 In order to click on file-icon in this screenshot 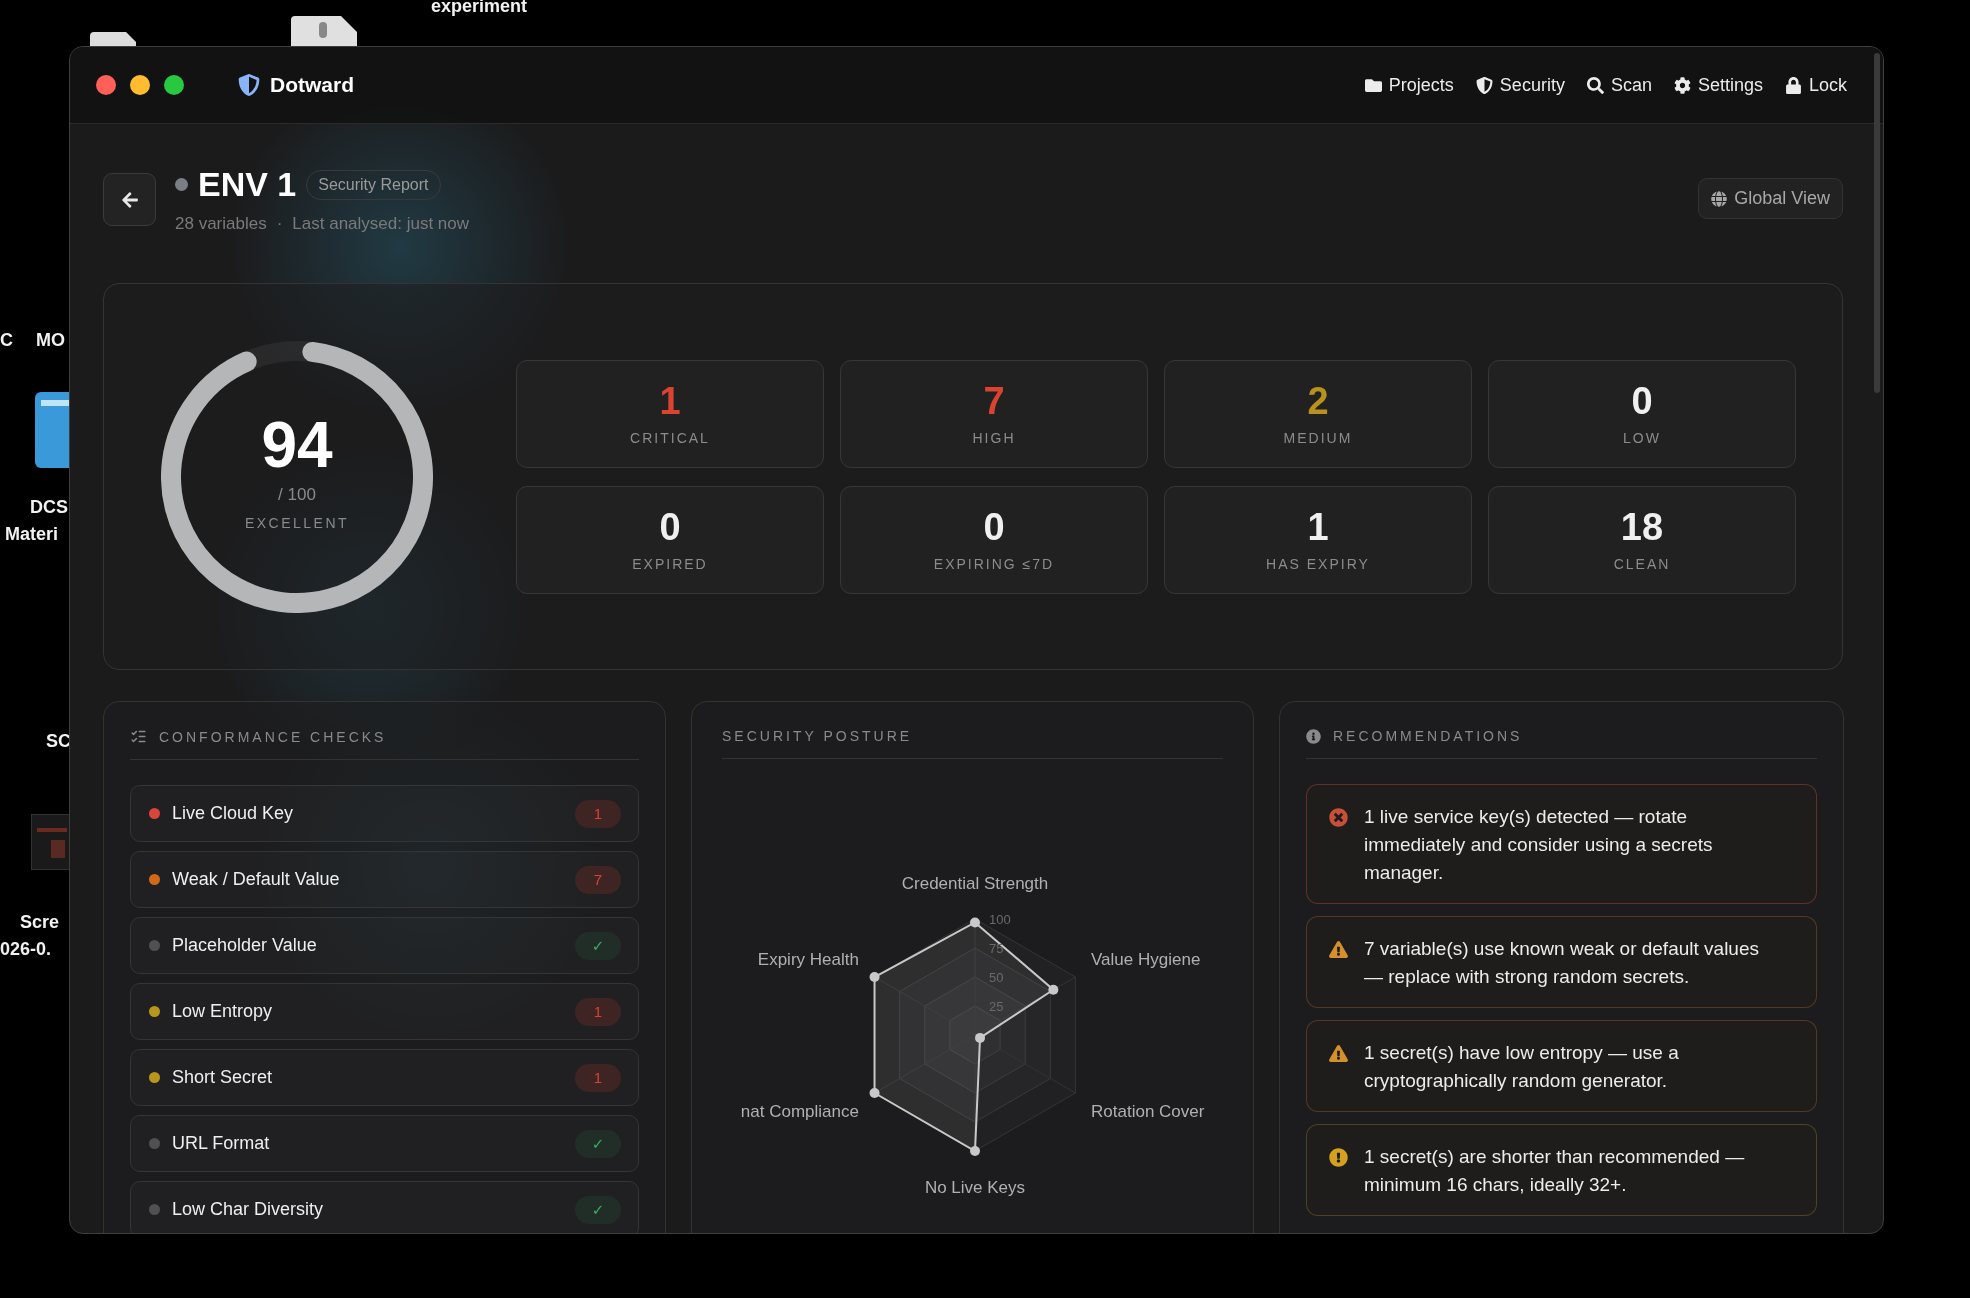, I will do `click(324, 31)`.